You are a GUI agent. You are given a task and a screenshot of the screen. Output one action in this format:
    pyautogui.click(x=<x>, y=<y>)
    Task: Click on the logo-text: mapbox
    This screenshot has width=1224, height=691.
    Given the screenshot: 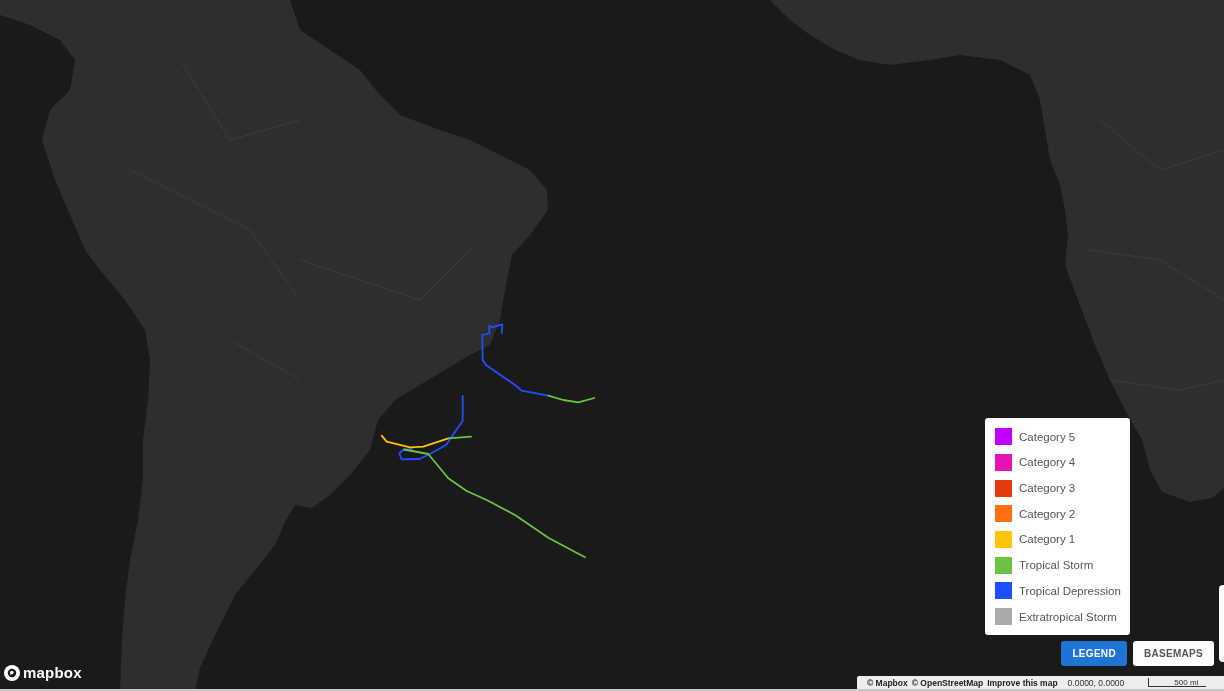 What is the action you would take?
    pyautogui.click(x=52, y=673)
    